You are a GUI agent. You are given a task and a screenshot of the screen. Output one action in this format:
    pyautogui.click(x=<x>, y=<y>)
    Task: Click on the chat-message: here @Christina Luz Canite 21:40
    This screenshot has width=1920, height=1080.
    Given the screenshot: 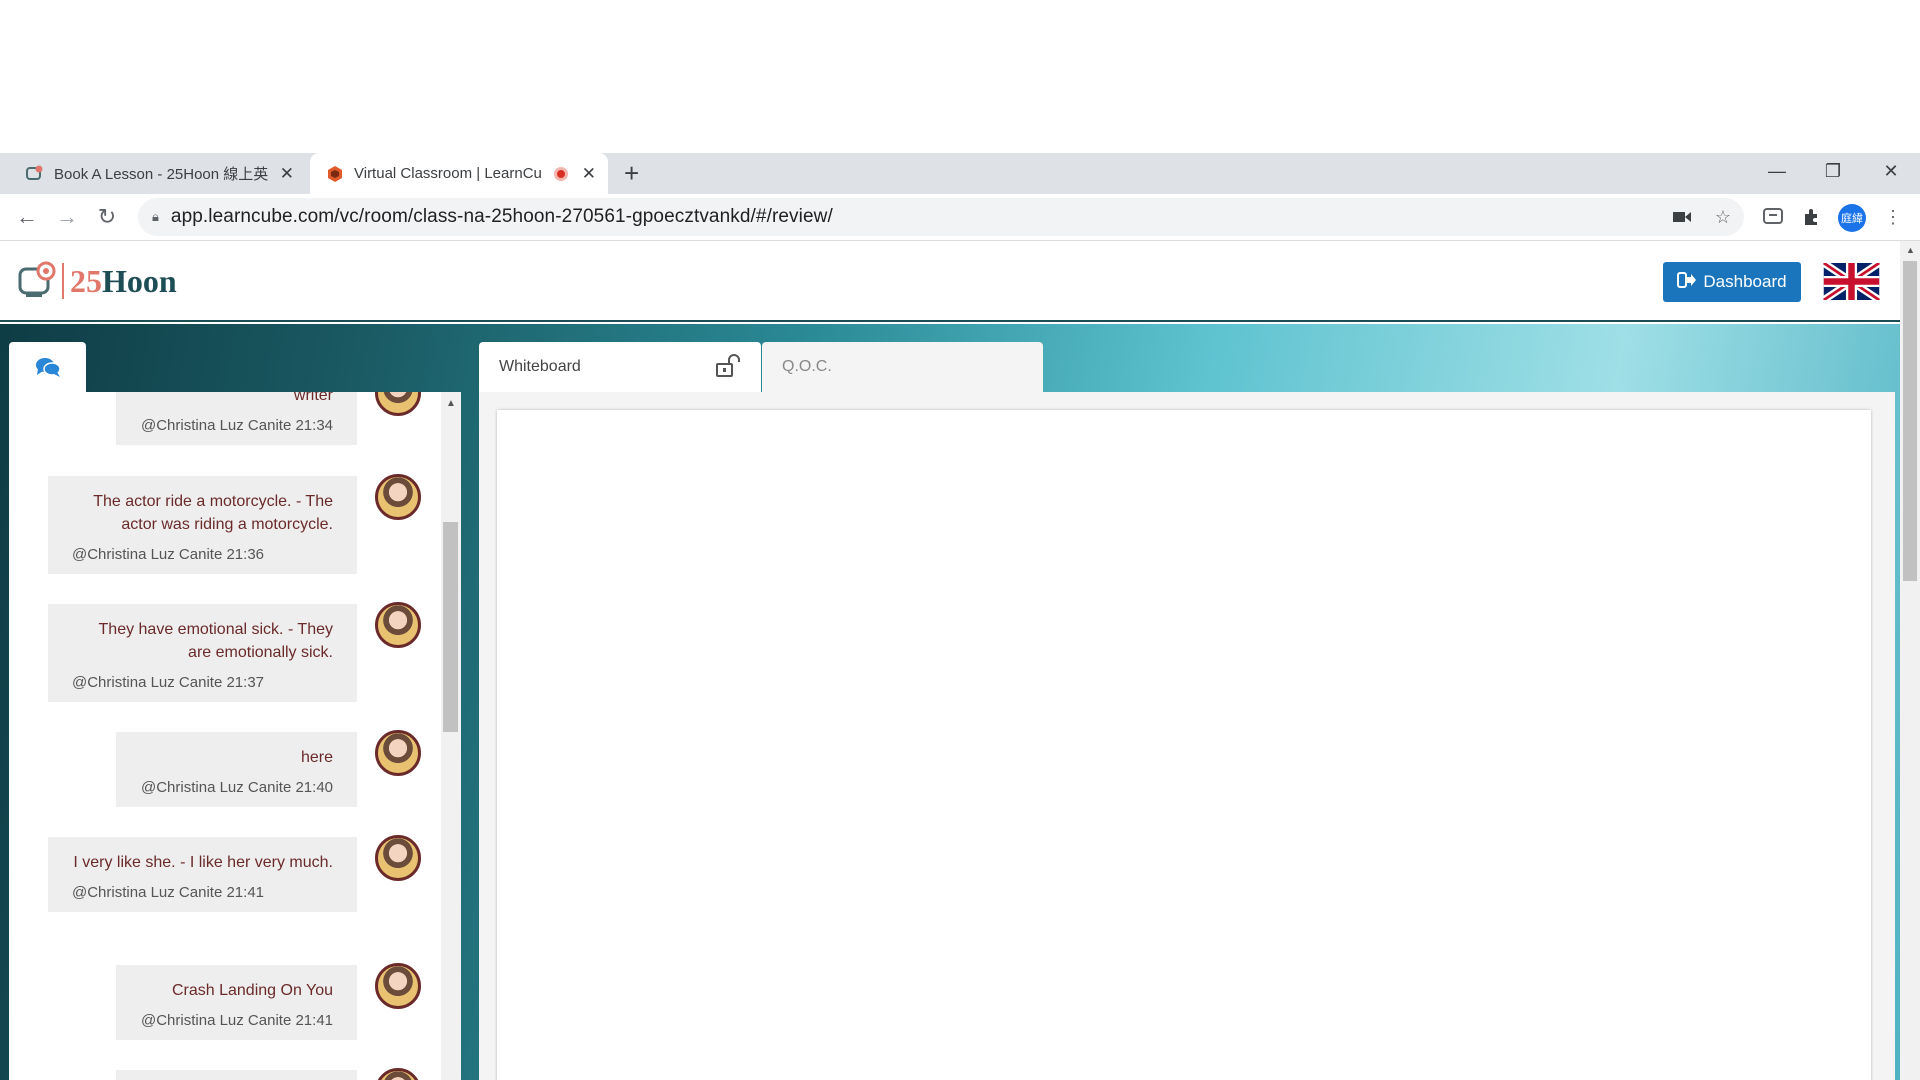 What is the action you would take?
    pyautogui.click(x=236, y=769)
    